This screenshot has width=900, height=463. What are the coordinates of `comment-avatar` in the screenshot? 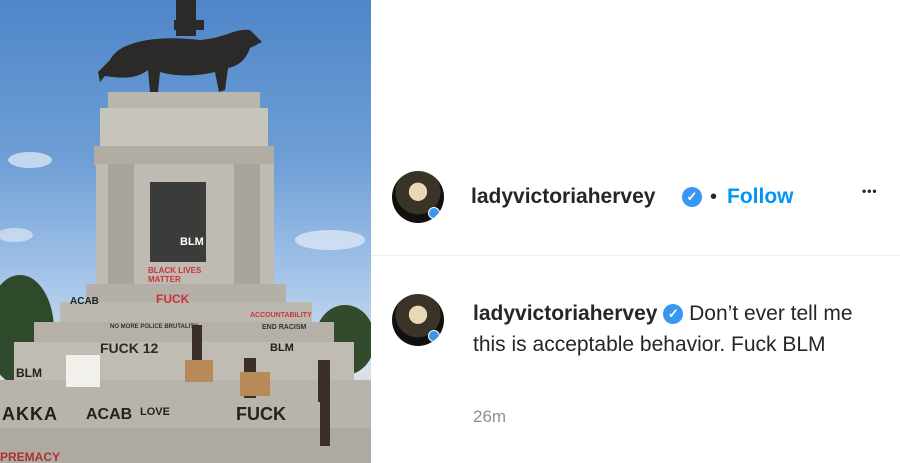 It's located at (418, 320).